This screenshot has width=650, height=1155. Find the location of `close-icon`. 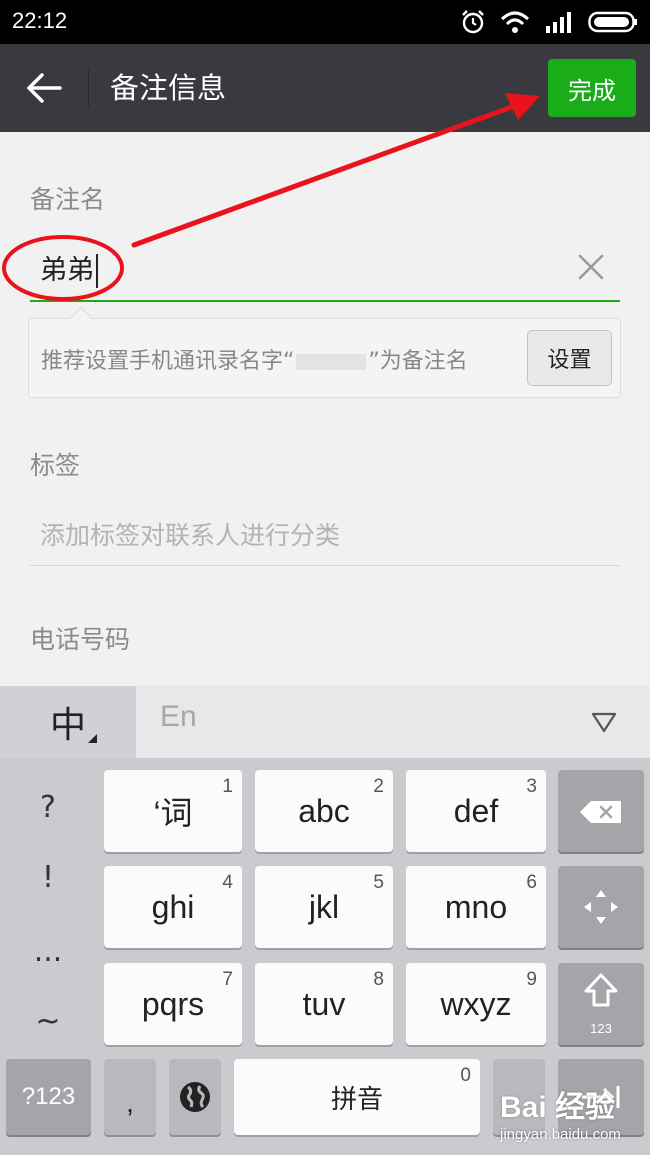

close-icon is located at coordinates (591, 267).